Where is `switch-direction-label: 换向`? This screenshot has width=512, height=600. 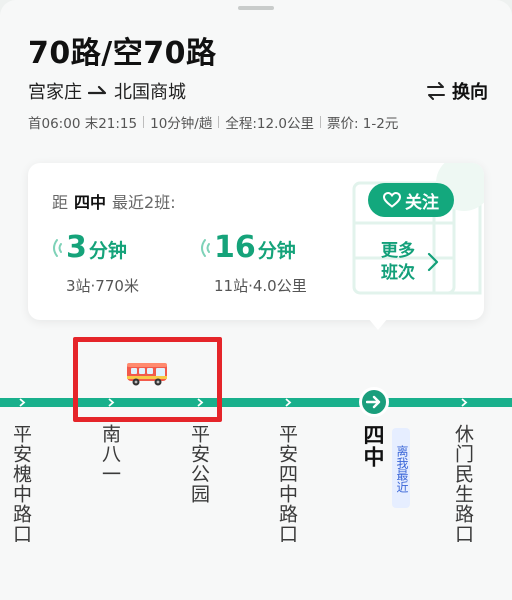
switch-direction-label: 换向 is located at coordinates (470, 92).